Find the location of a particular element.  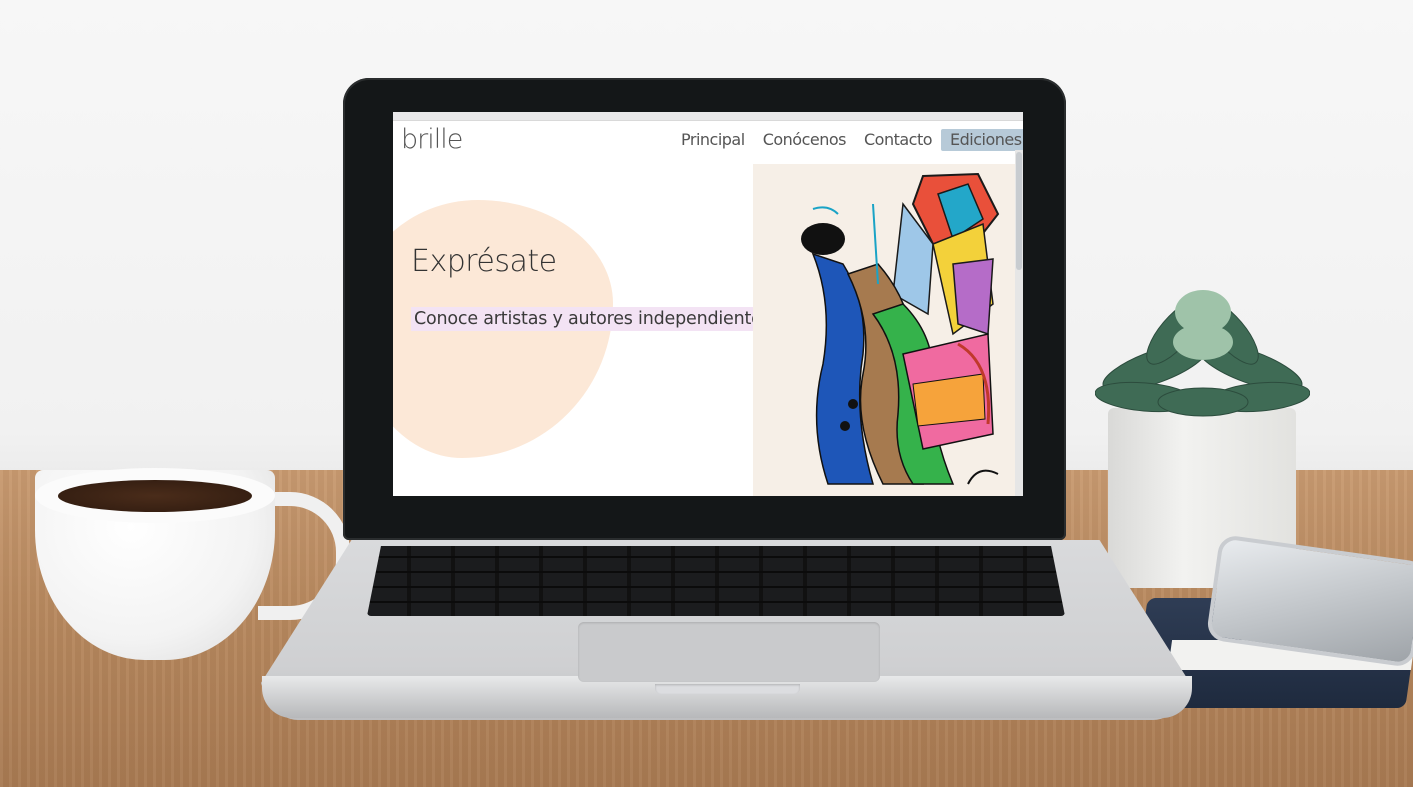

laptop-keyboard is located at coordinates (716, 581).